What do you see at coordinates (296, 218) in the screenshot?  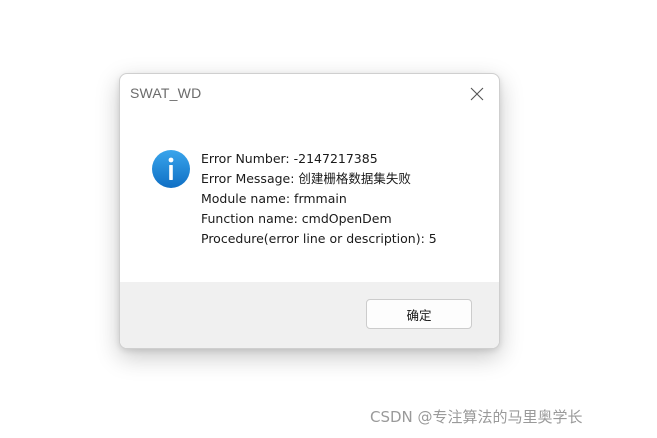 I see `function-name-text: Function name: cmdOpenDem` at bounding box center [296, 218].